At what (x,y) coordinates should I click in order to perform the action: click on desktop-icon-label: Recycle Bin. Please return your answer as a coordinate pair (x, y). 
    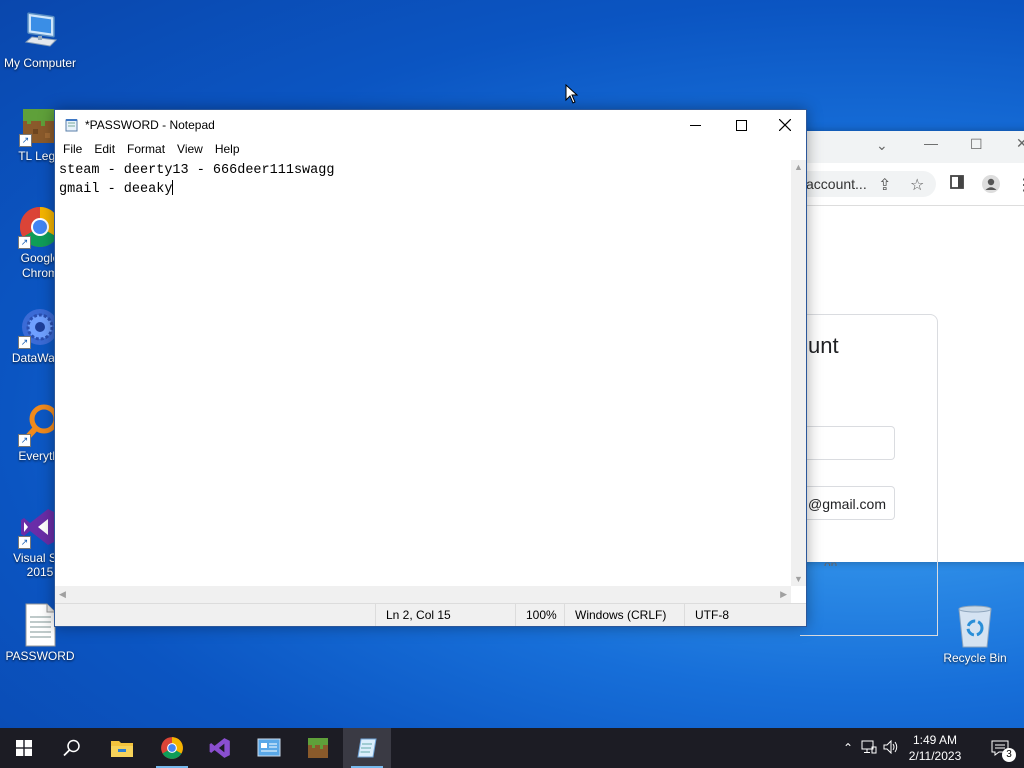
    Looking at the image, I should click on (975, 658).